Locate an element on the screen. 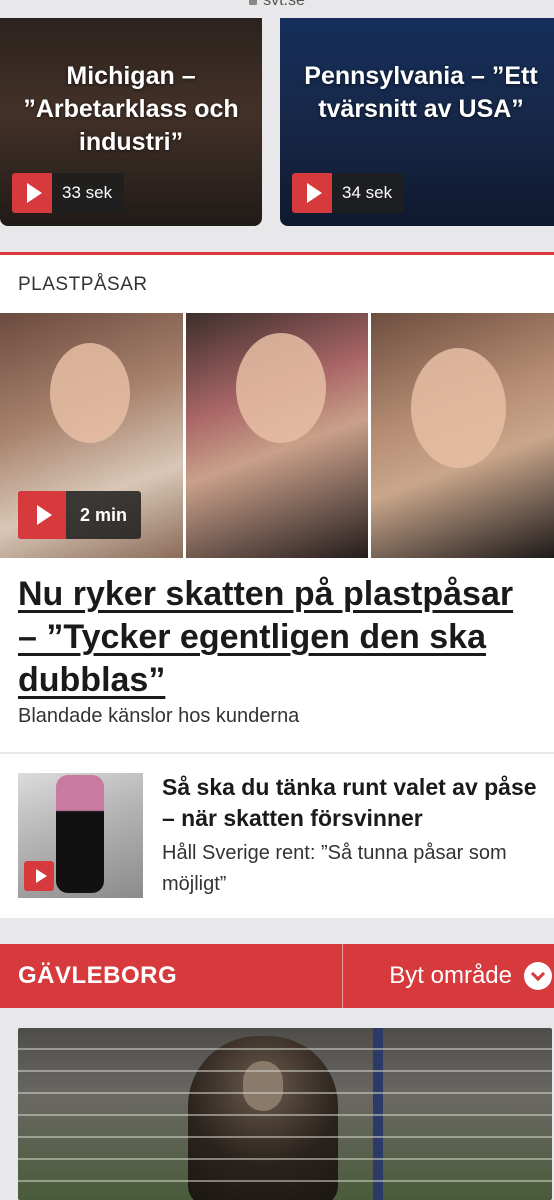  related-article-thumbnail is located at coordinates (80, 835).